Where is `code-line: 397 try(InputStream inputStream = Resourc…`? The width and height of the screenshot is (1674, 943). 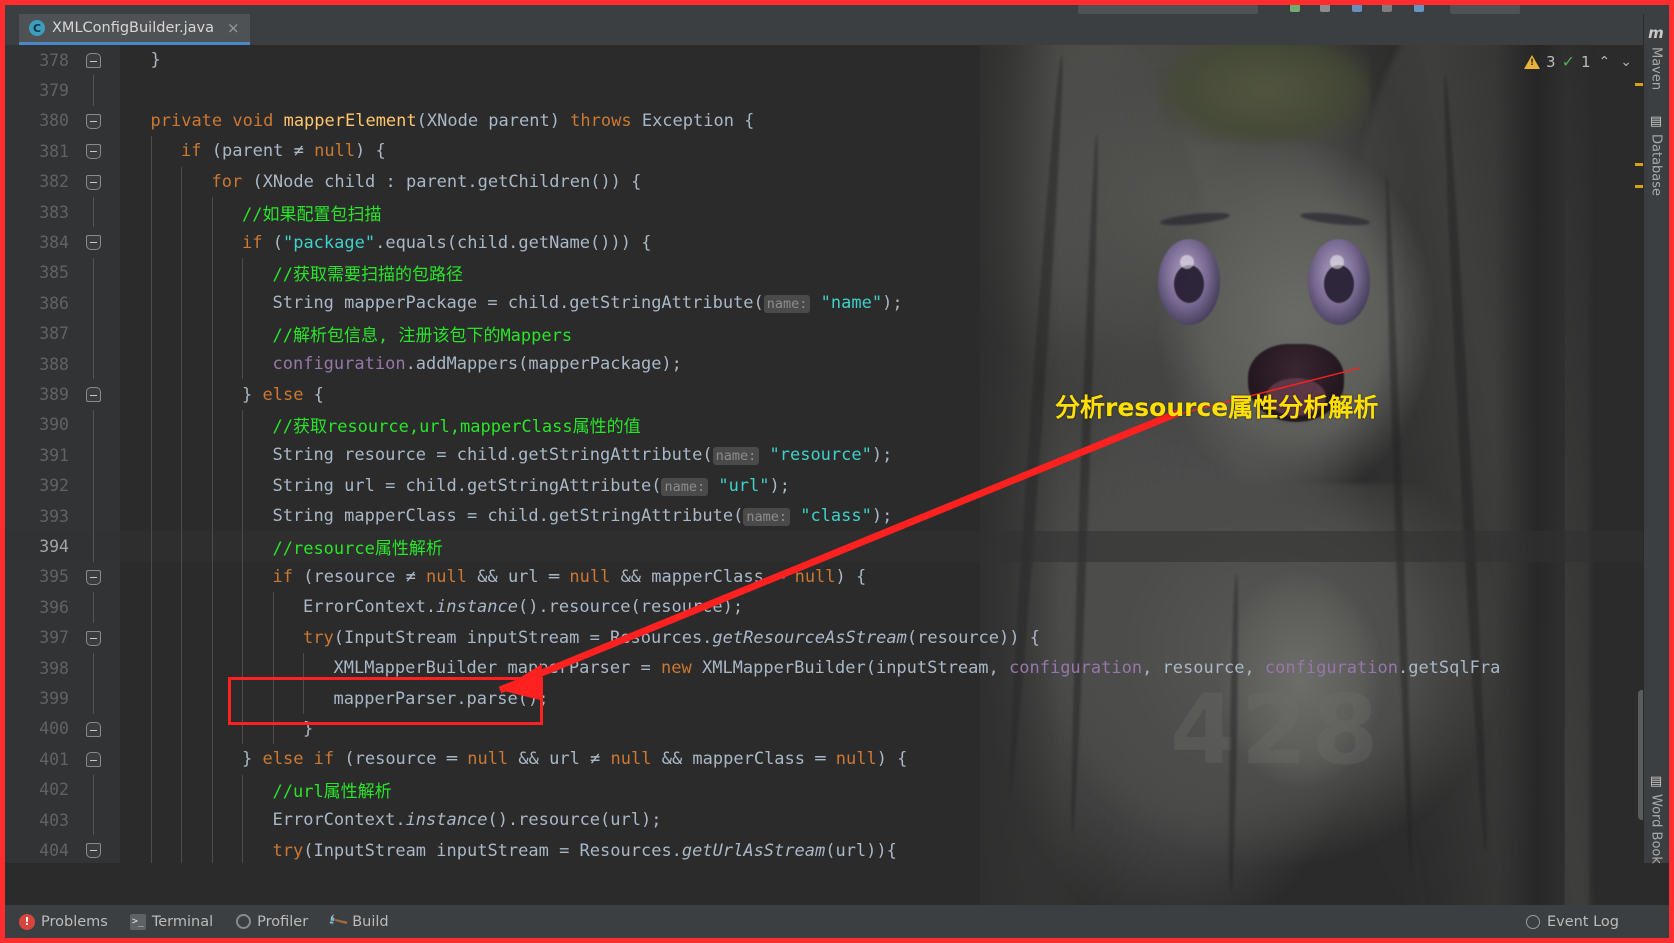 code-line: 397 try(InputStream inputStream = Resourc… is located at coordinates (837, 637).